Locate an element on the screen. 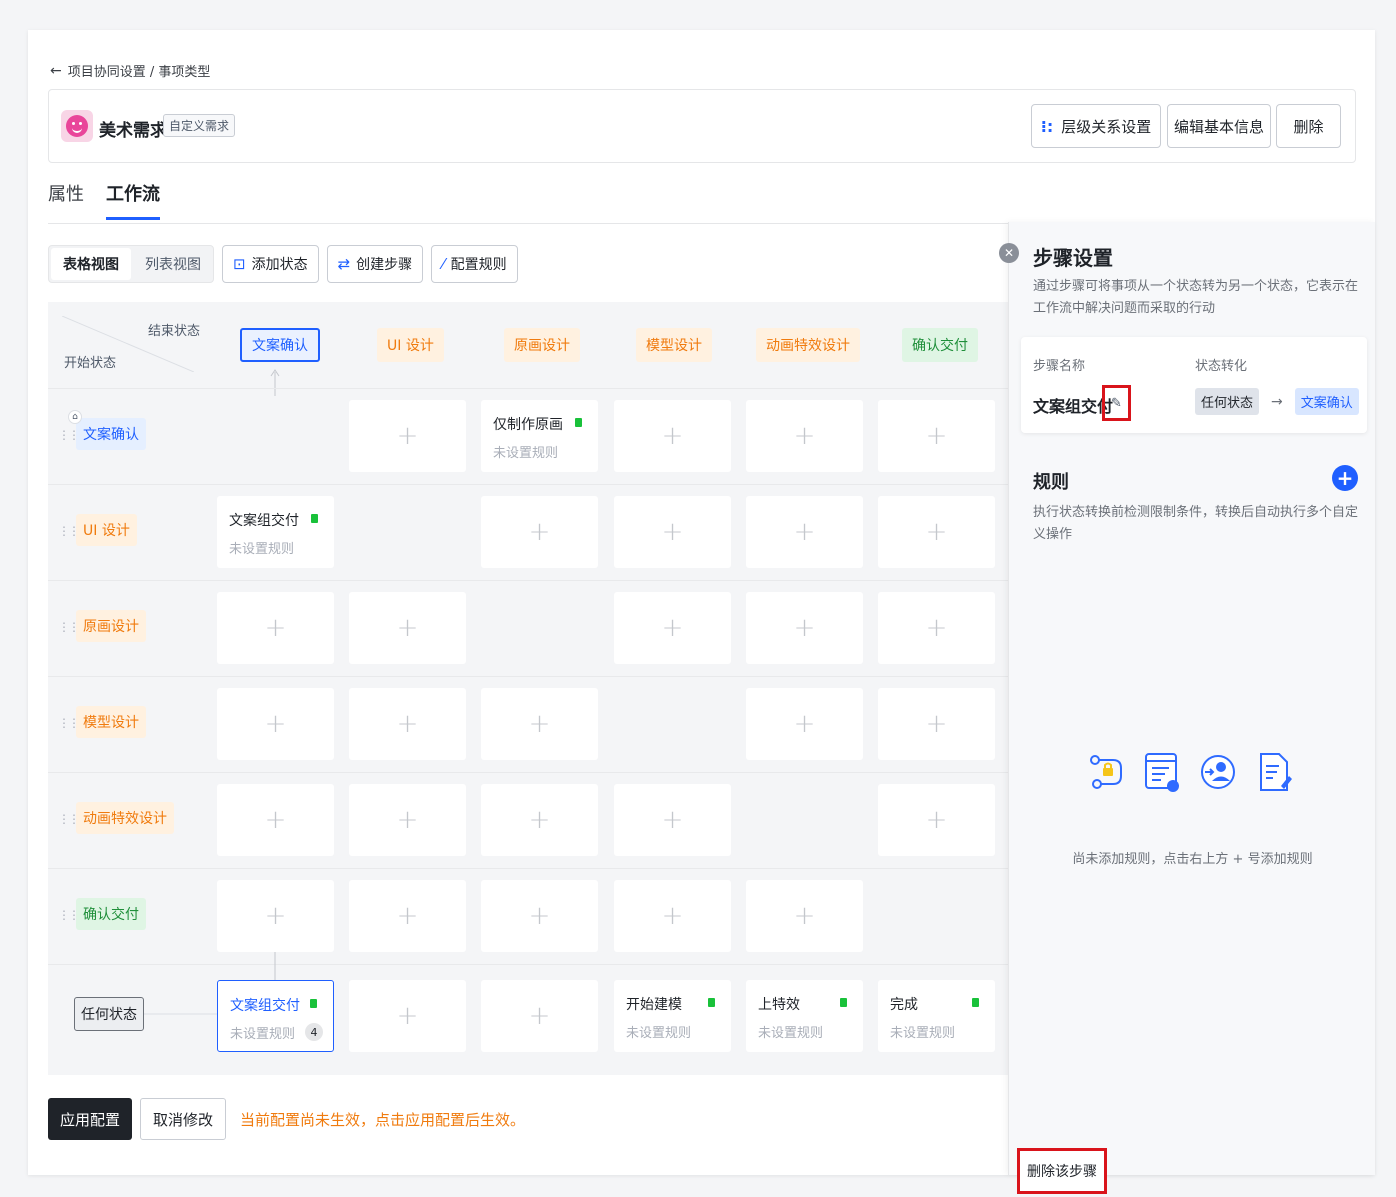 The image size is (1396, 1197). column-header-yuanhua: 原画设计 is located at coordinates (542, 345).